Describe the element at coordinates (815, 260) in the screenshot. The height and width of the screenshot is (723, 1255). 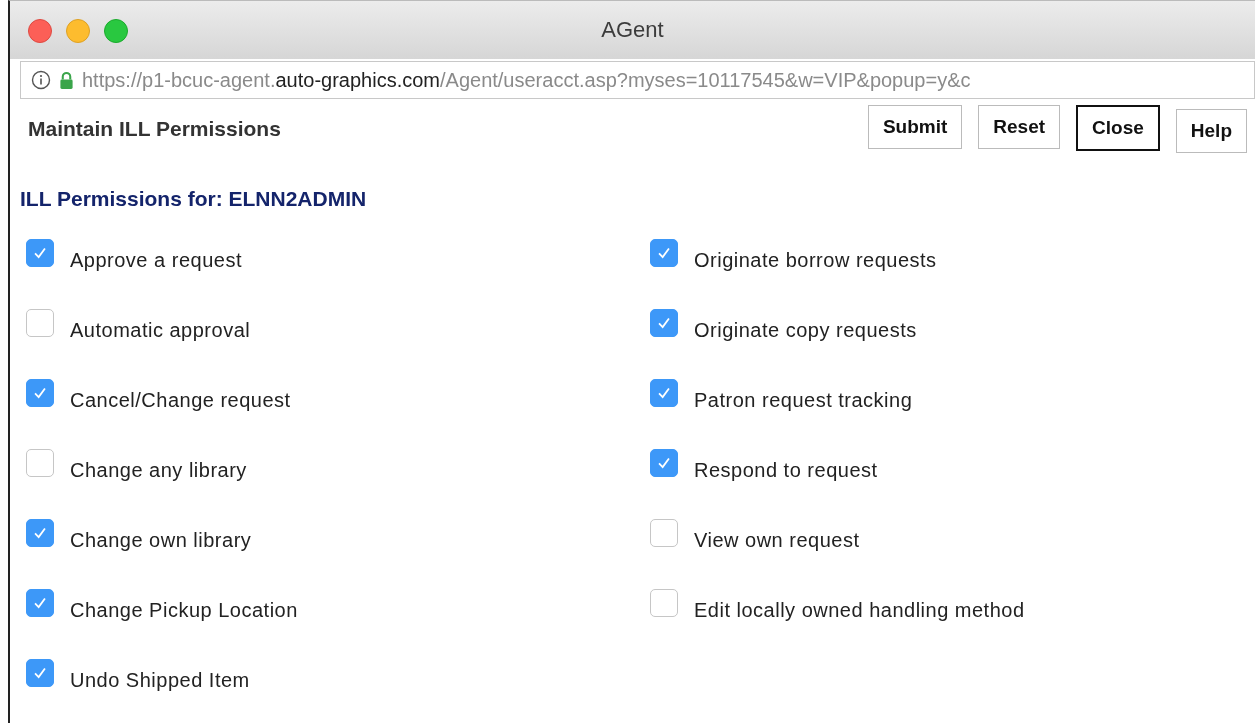
I see `permission-label: Originate borrow requests` at that location.